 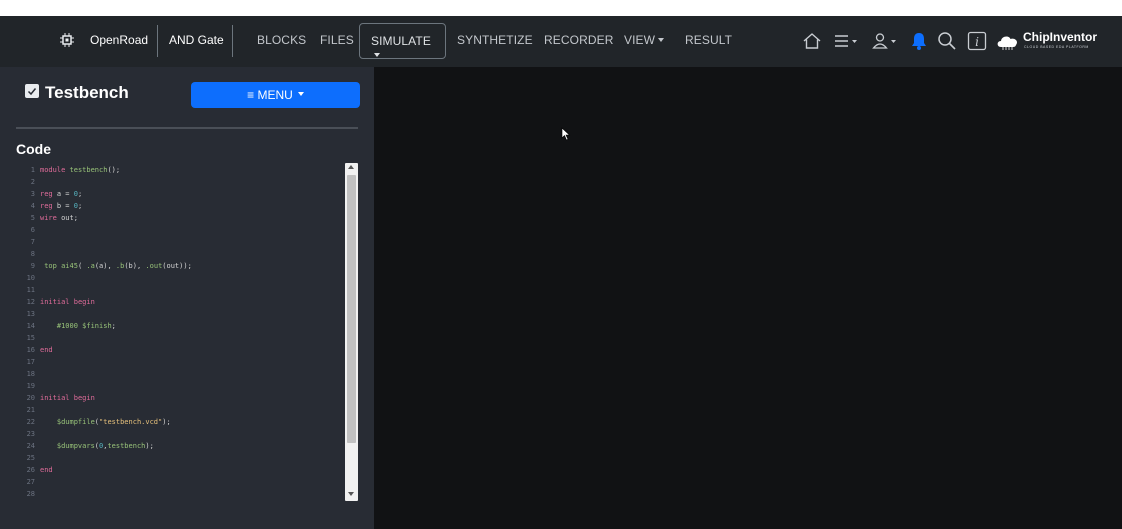 I want to click on nav-result-label: RESULT, so click(x=709, y=40).